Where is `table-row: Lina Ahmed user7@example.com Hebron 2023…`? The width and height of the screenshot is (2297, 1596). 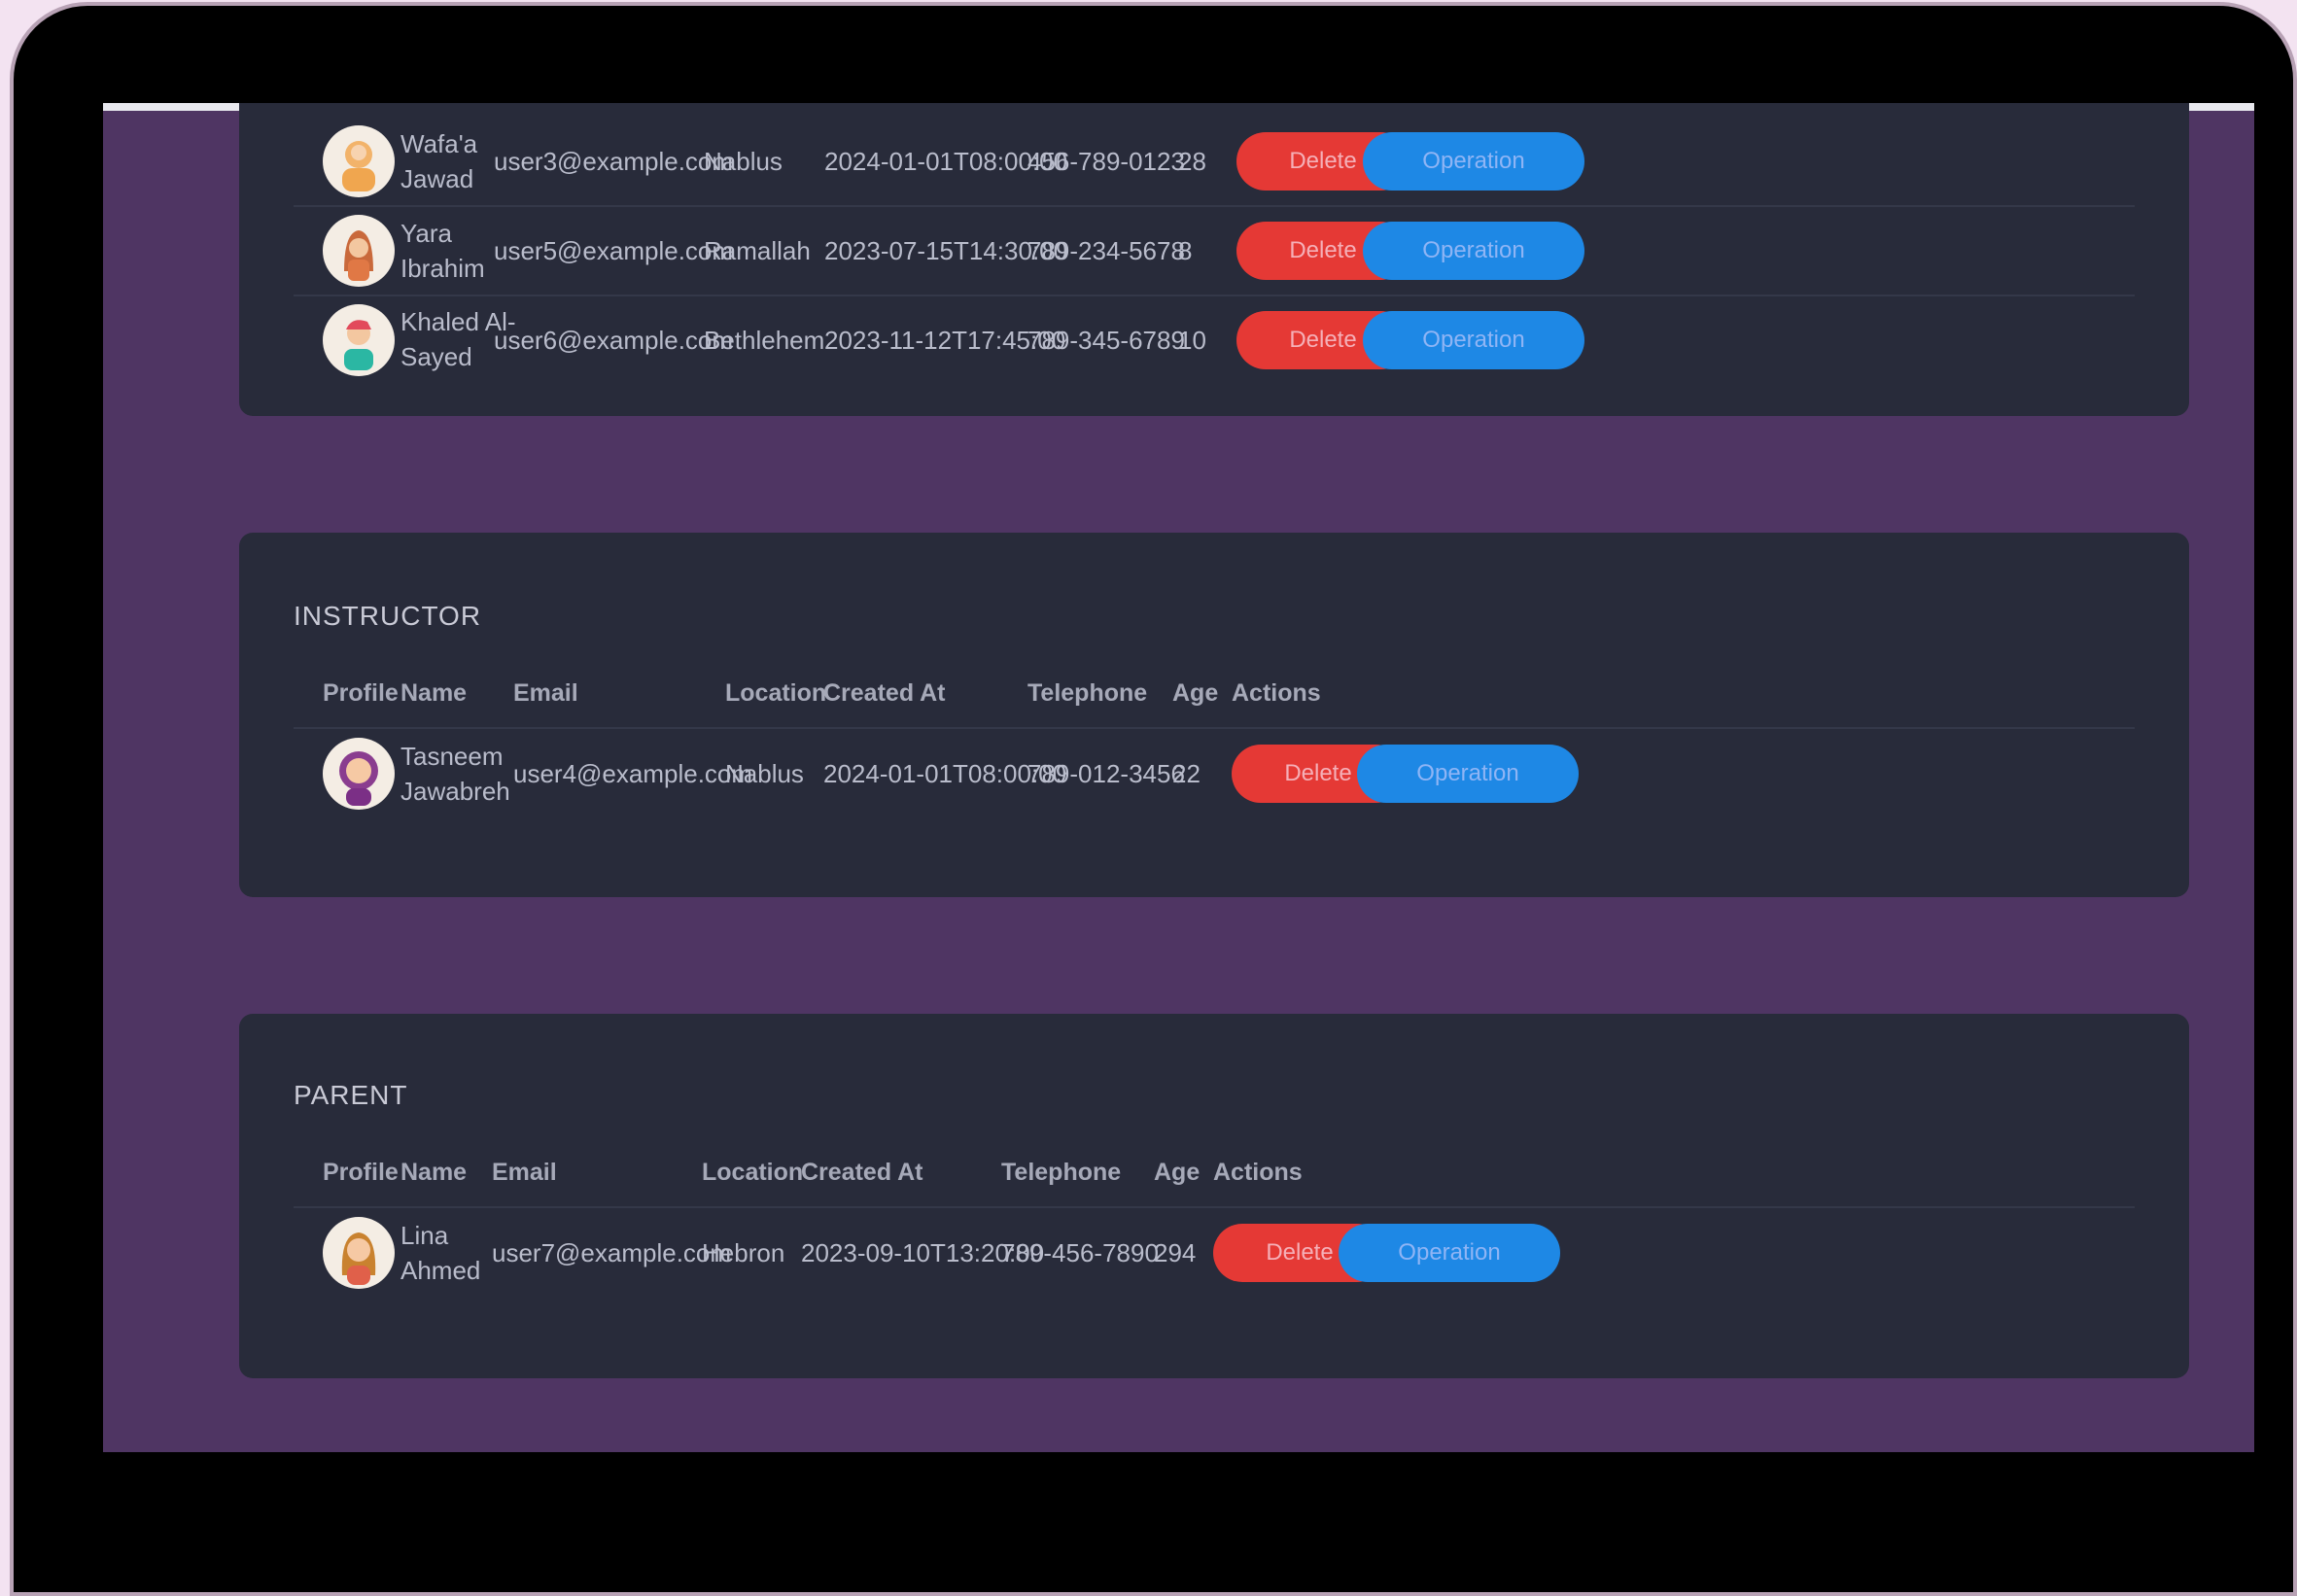
table-row: Lina Ahmed user7@example.com Hebron 2023… is located at coordinates (1214, 1252).